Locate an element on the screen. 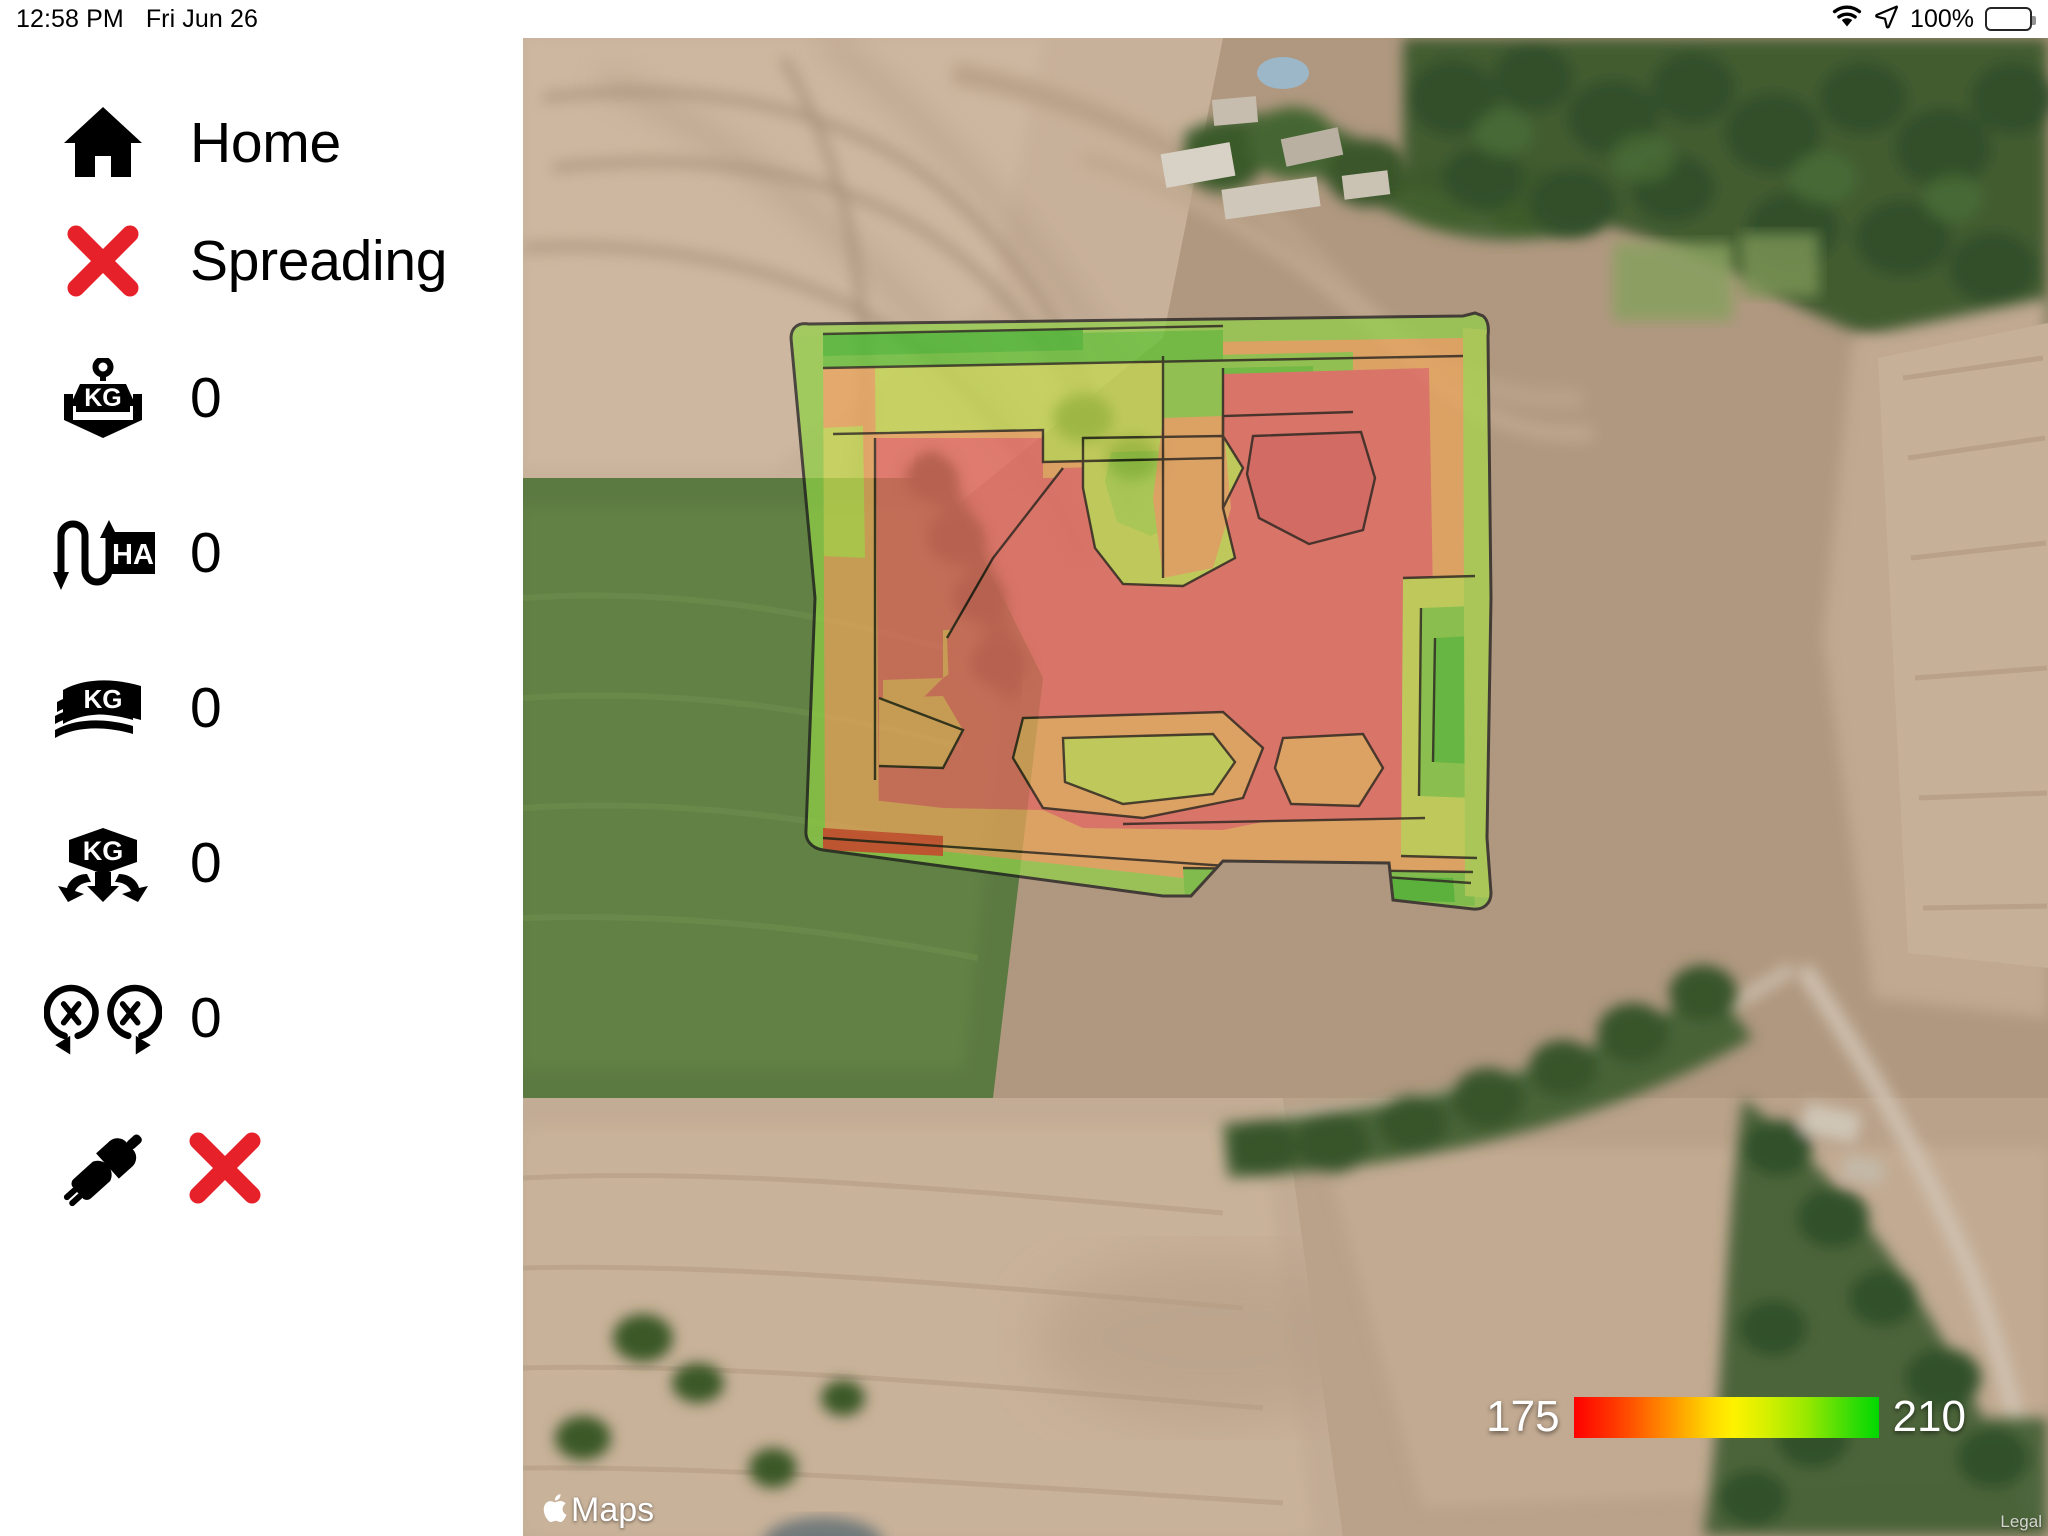 Image resolution: width=2048 pixels, height=1536 pixels. connection-red-x-icon is located at coordinates (225, 1170).